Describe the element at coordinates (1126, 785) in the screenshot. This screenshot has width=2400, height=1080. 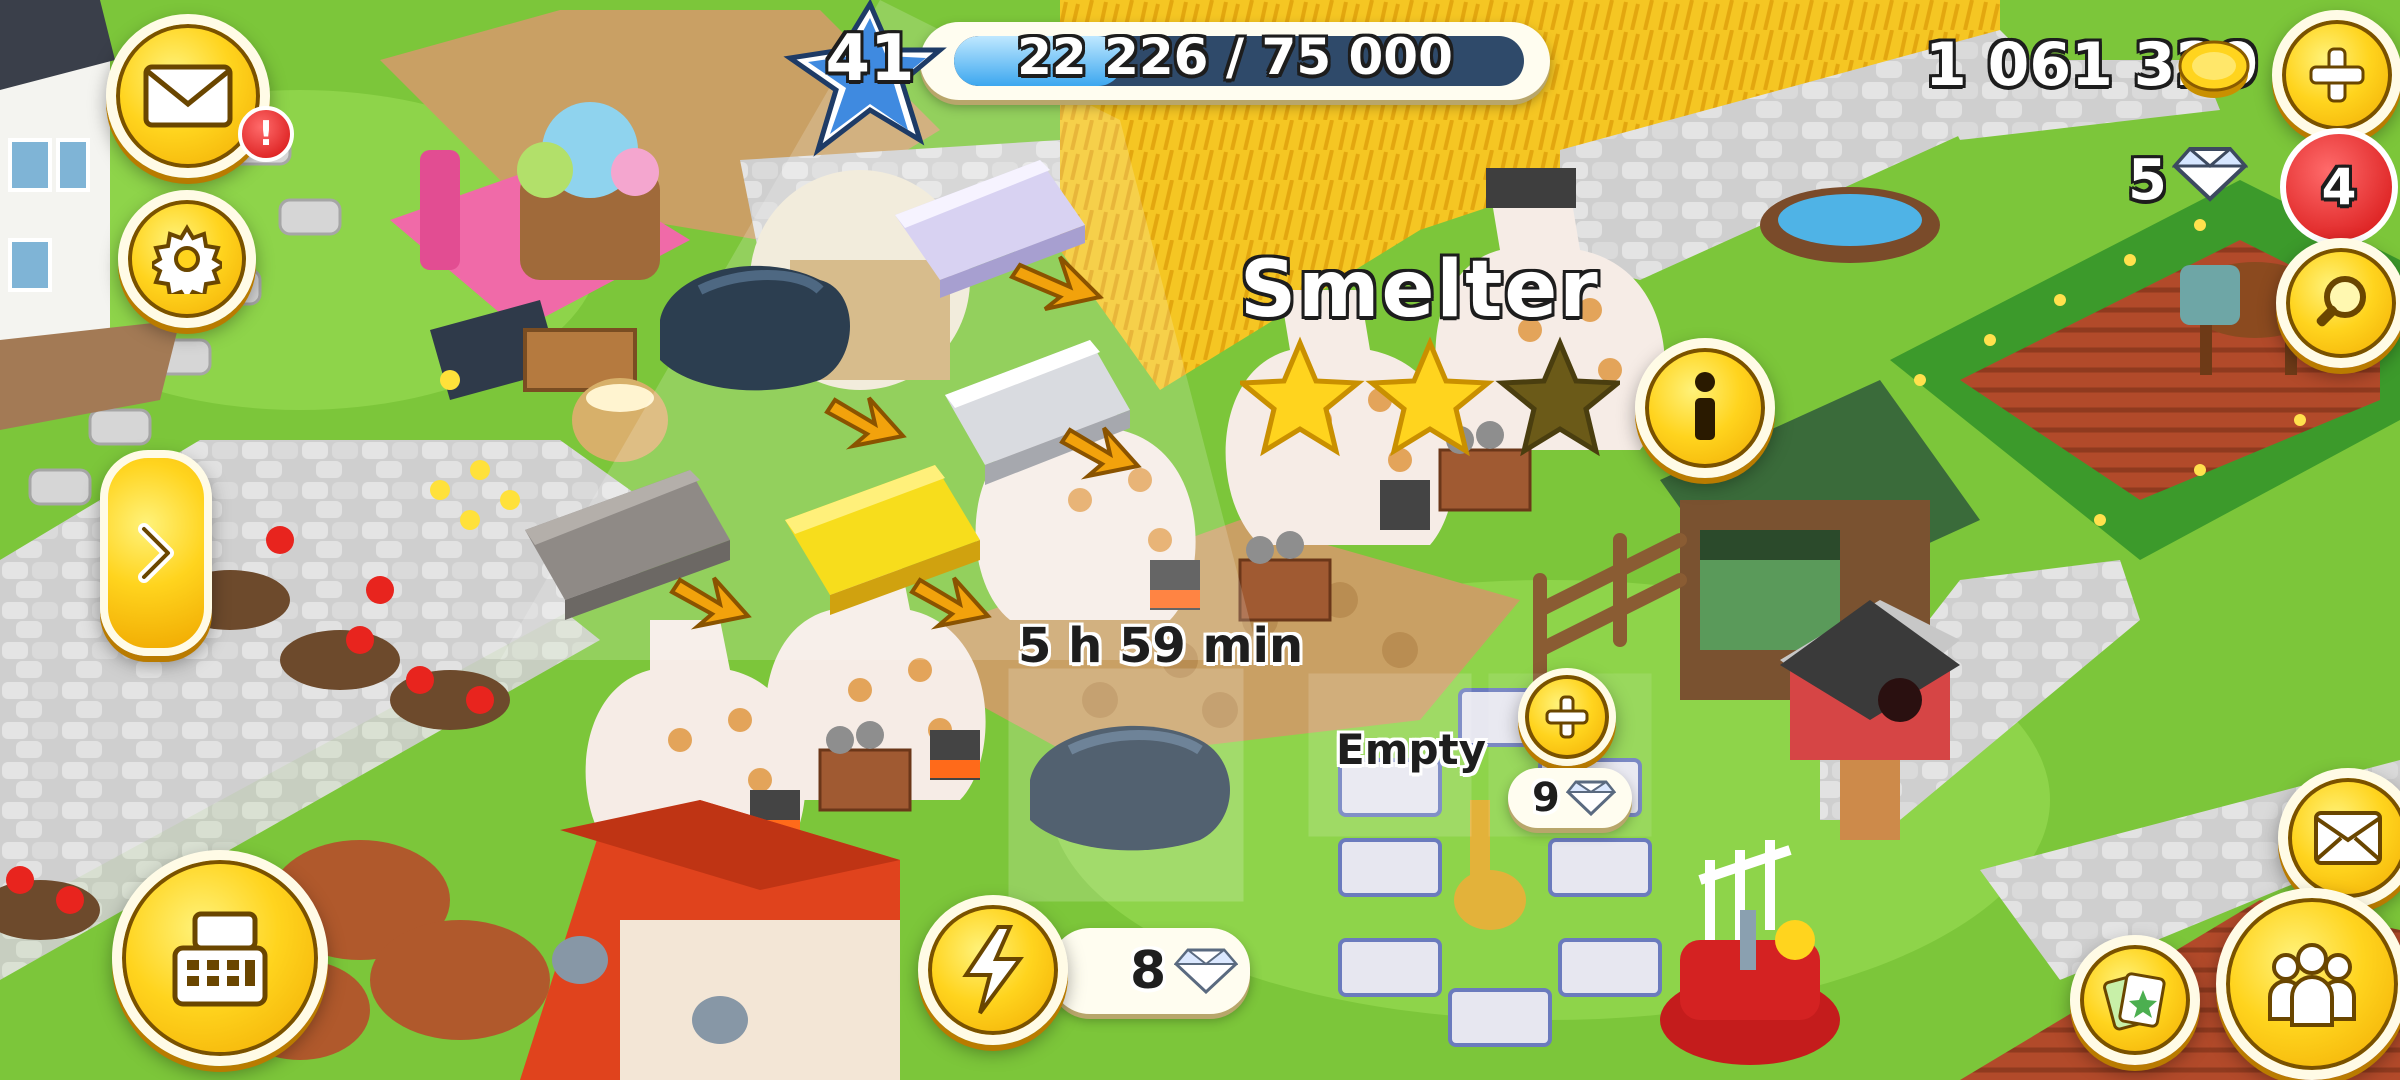
I see `active-slot-frame` at that location.